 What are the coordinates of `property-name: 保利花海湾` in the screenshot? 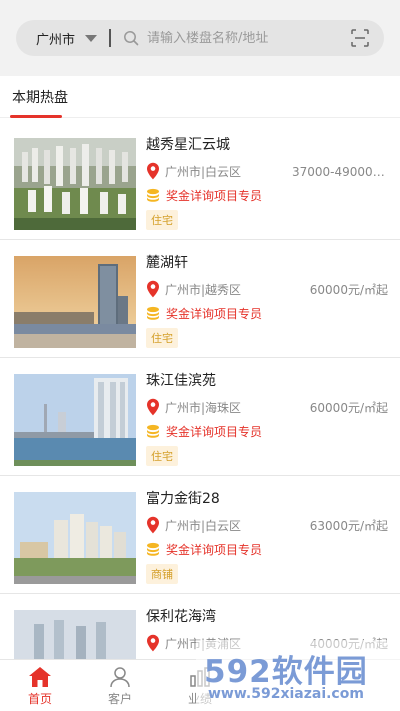 It's located at (267, 617).